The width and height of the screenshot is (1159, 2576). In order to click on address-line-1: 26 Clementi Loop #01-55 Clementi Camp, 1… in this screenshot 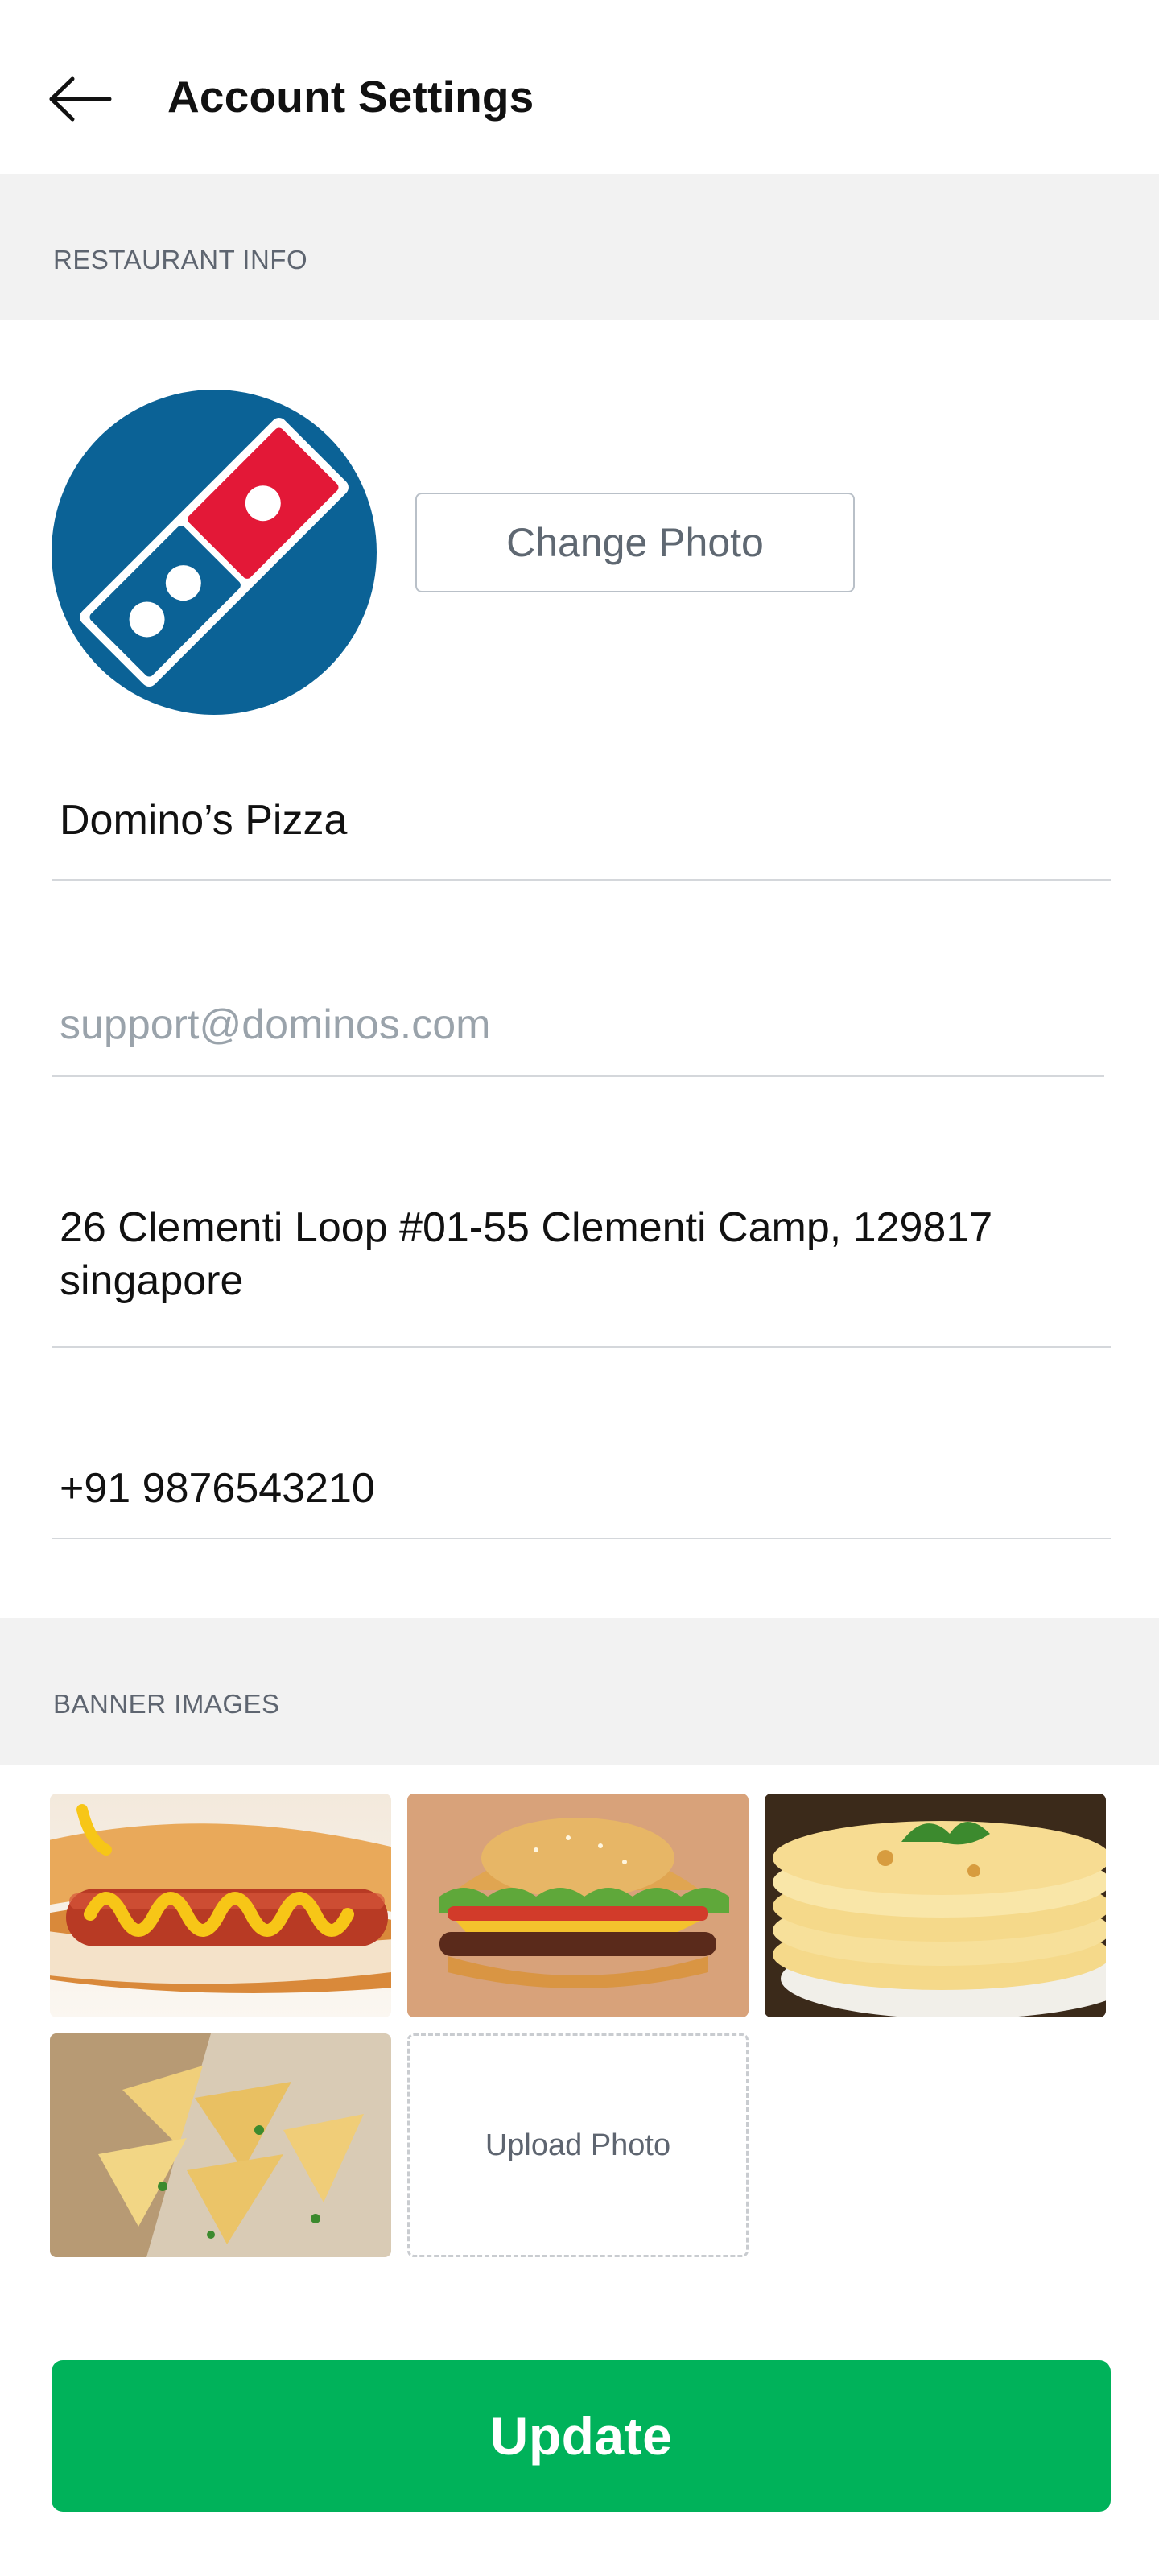, I will do `click(526, 1227)`.